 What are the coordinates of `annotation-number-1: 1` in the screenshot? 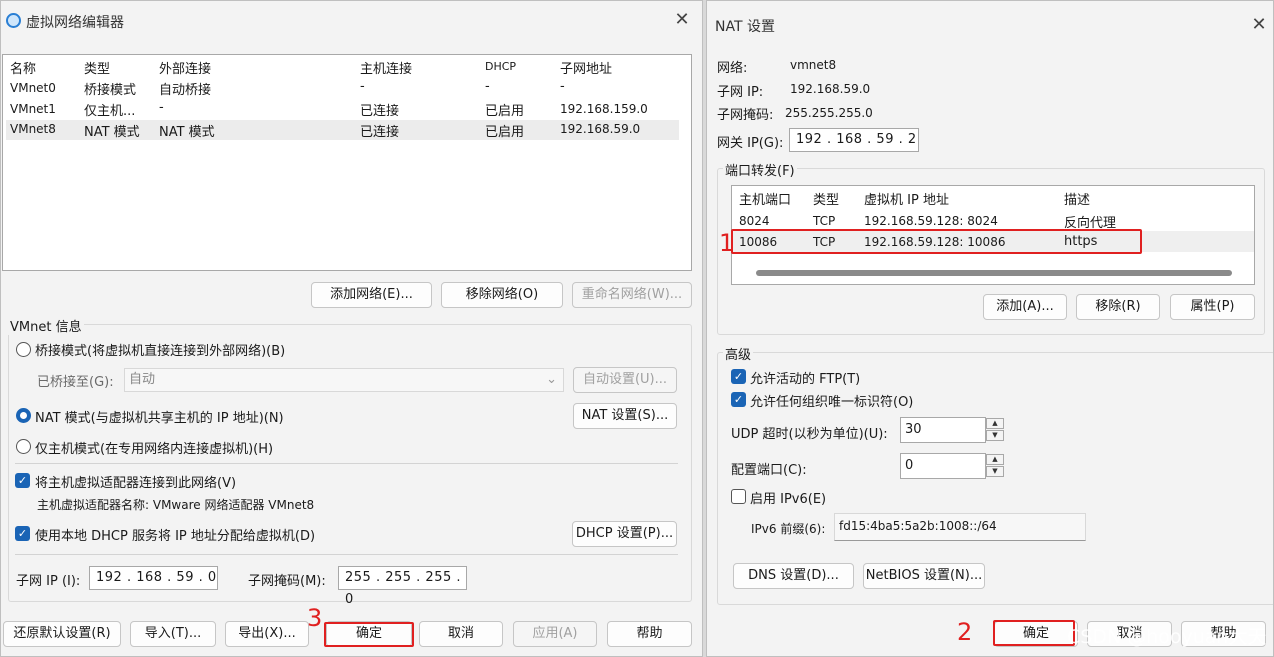 It's located at (727, 243).